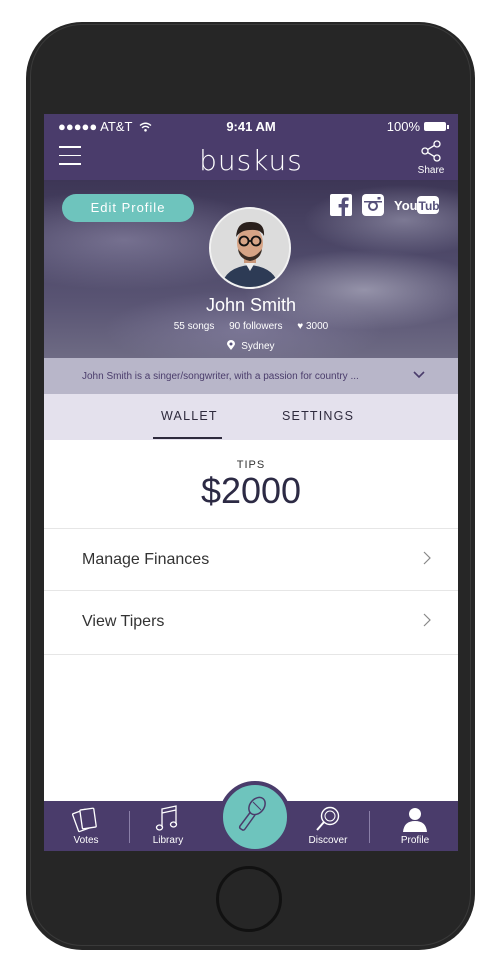  What do you see at coordinates (168, 840) in the screenshot?
I see `tab-library-label: Library` at bounding box center [168, 840].